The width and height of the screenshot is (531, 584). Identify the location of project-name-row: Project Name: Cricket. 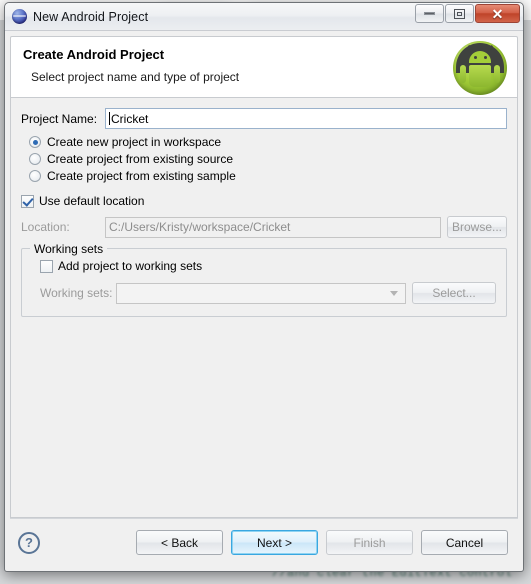
(264, 118).